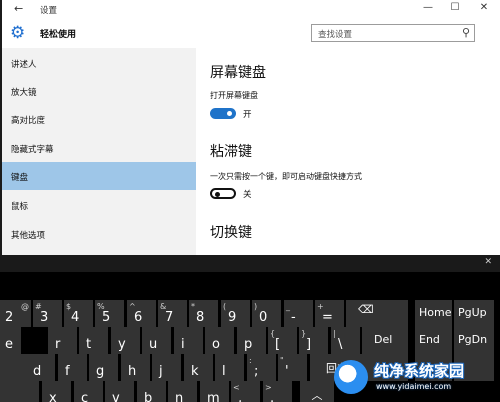  I want to click on key-u: u, so click(156, 340).